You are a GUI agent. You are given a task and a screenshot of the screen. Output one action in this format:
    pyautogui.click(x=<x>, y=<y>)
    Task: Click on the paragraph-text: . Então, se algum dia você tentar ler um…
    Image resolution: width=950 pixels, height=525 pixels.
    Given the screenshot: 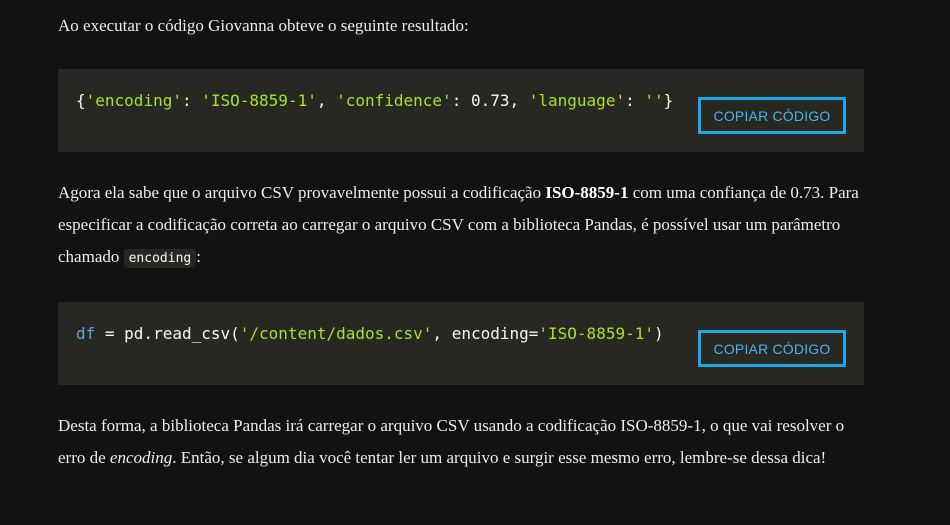 What is the action you would take?
    pyautogui.click(x=499, y=457)
    